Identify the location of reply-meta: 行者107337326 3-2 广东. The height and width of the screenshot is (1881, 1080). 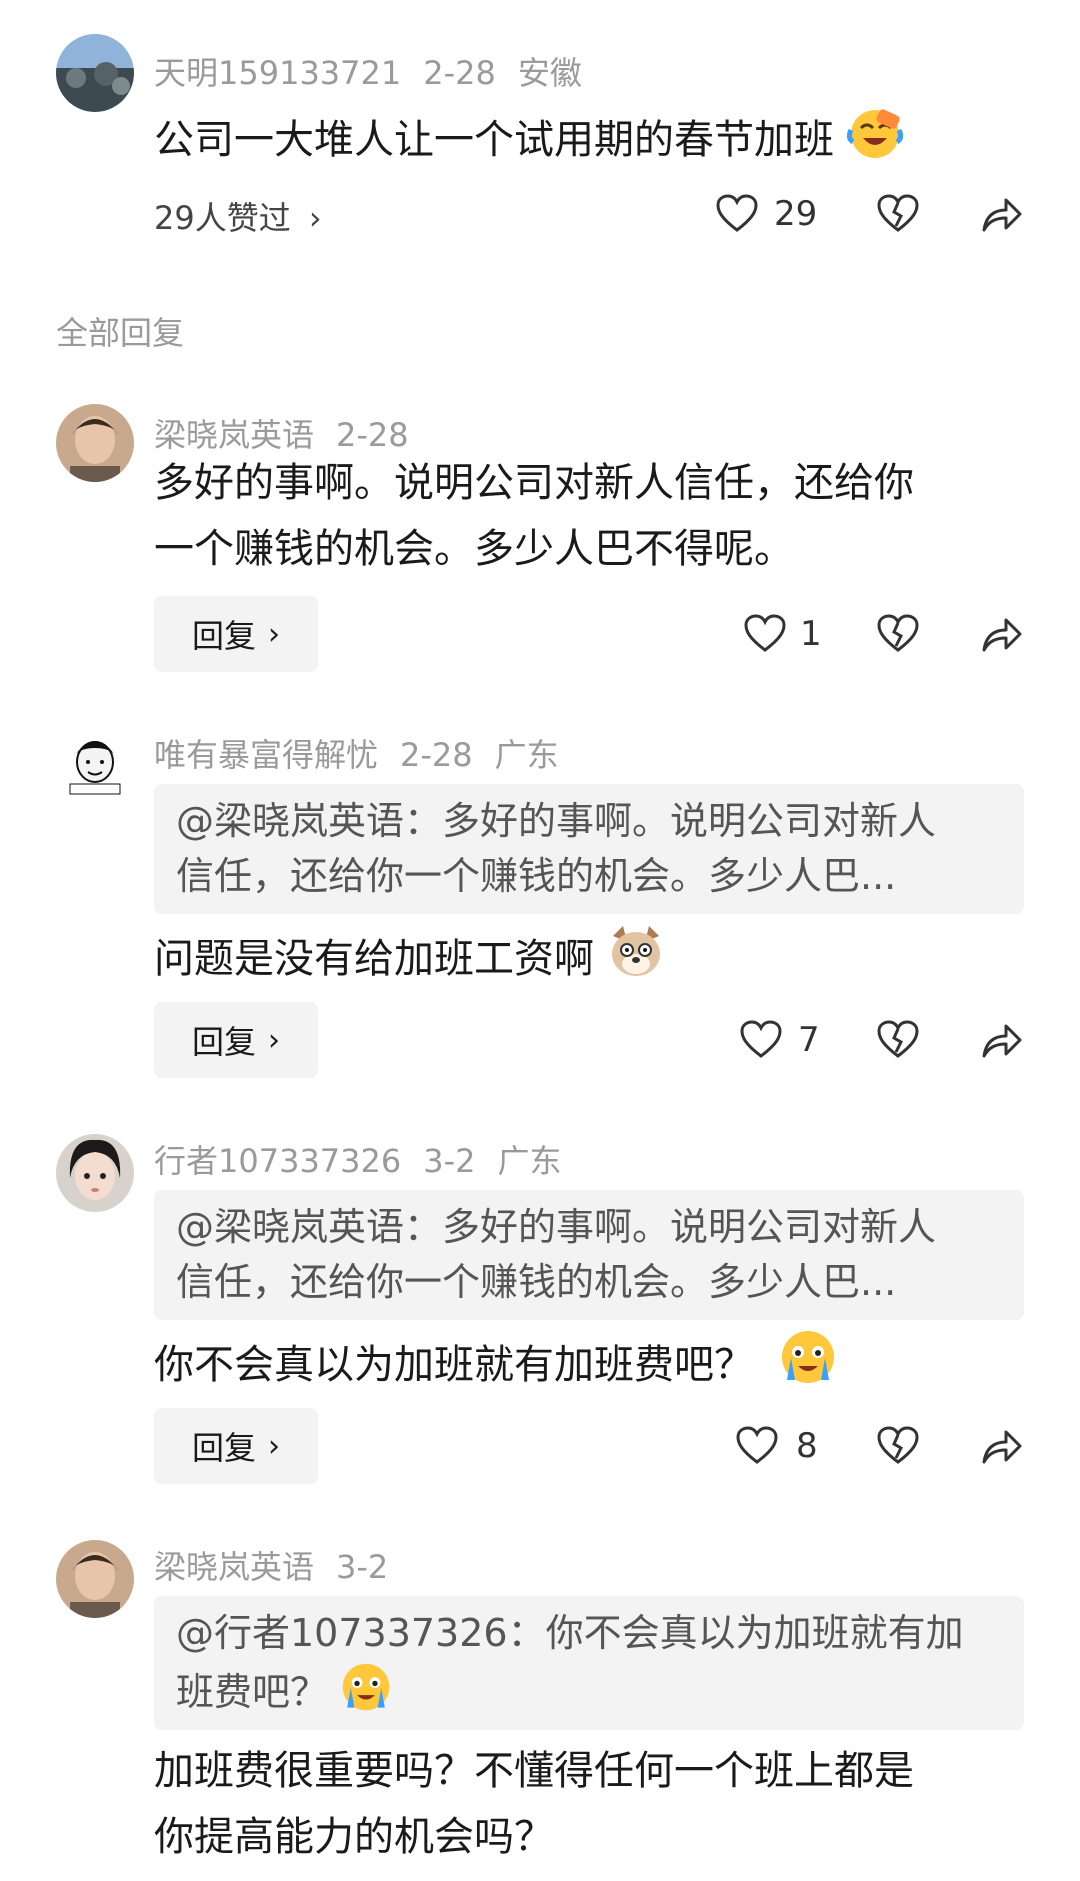
(369, 1159).